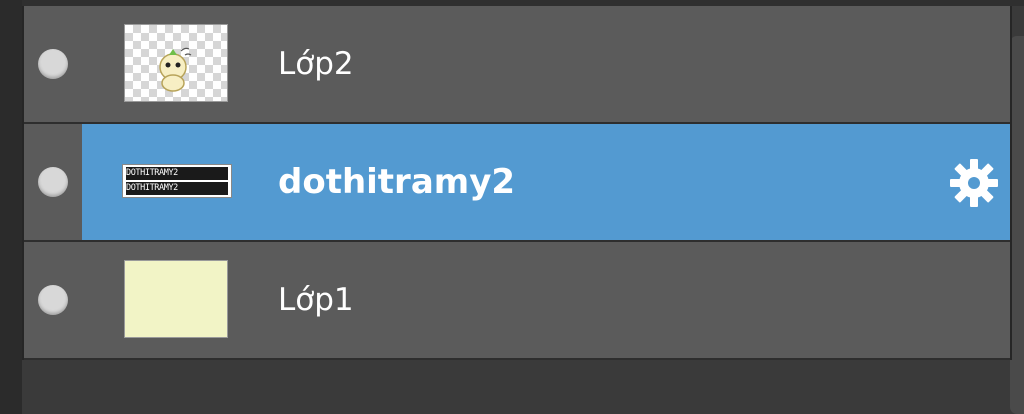  What do you see at coordinates (397, 182) in the screenshot?
I see `layer-name: dothitramy2` at bounding box center [397, 182].